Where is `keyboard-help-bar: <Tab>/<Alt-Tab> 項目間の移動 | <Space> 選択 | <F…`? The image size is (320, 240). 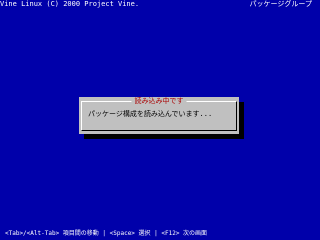
keyboard-help-bar: <Tab>/<Alt-Tab> 項目間の移動 | <Space> 選択 | <F… is located at coordinates (106, 233).